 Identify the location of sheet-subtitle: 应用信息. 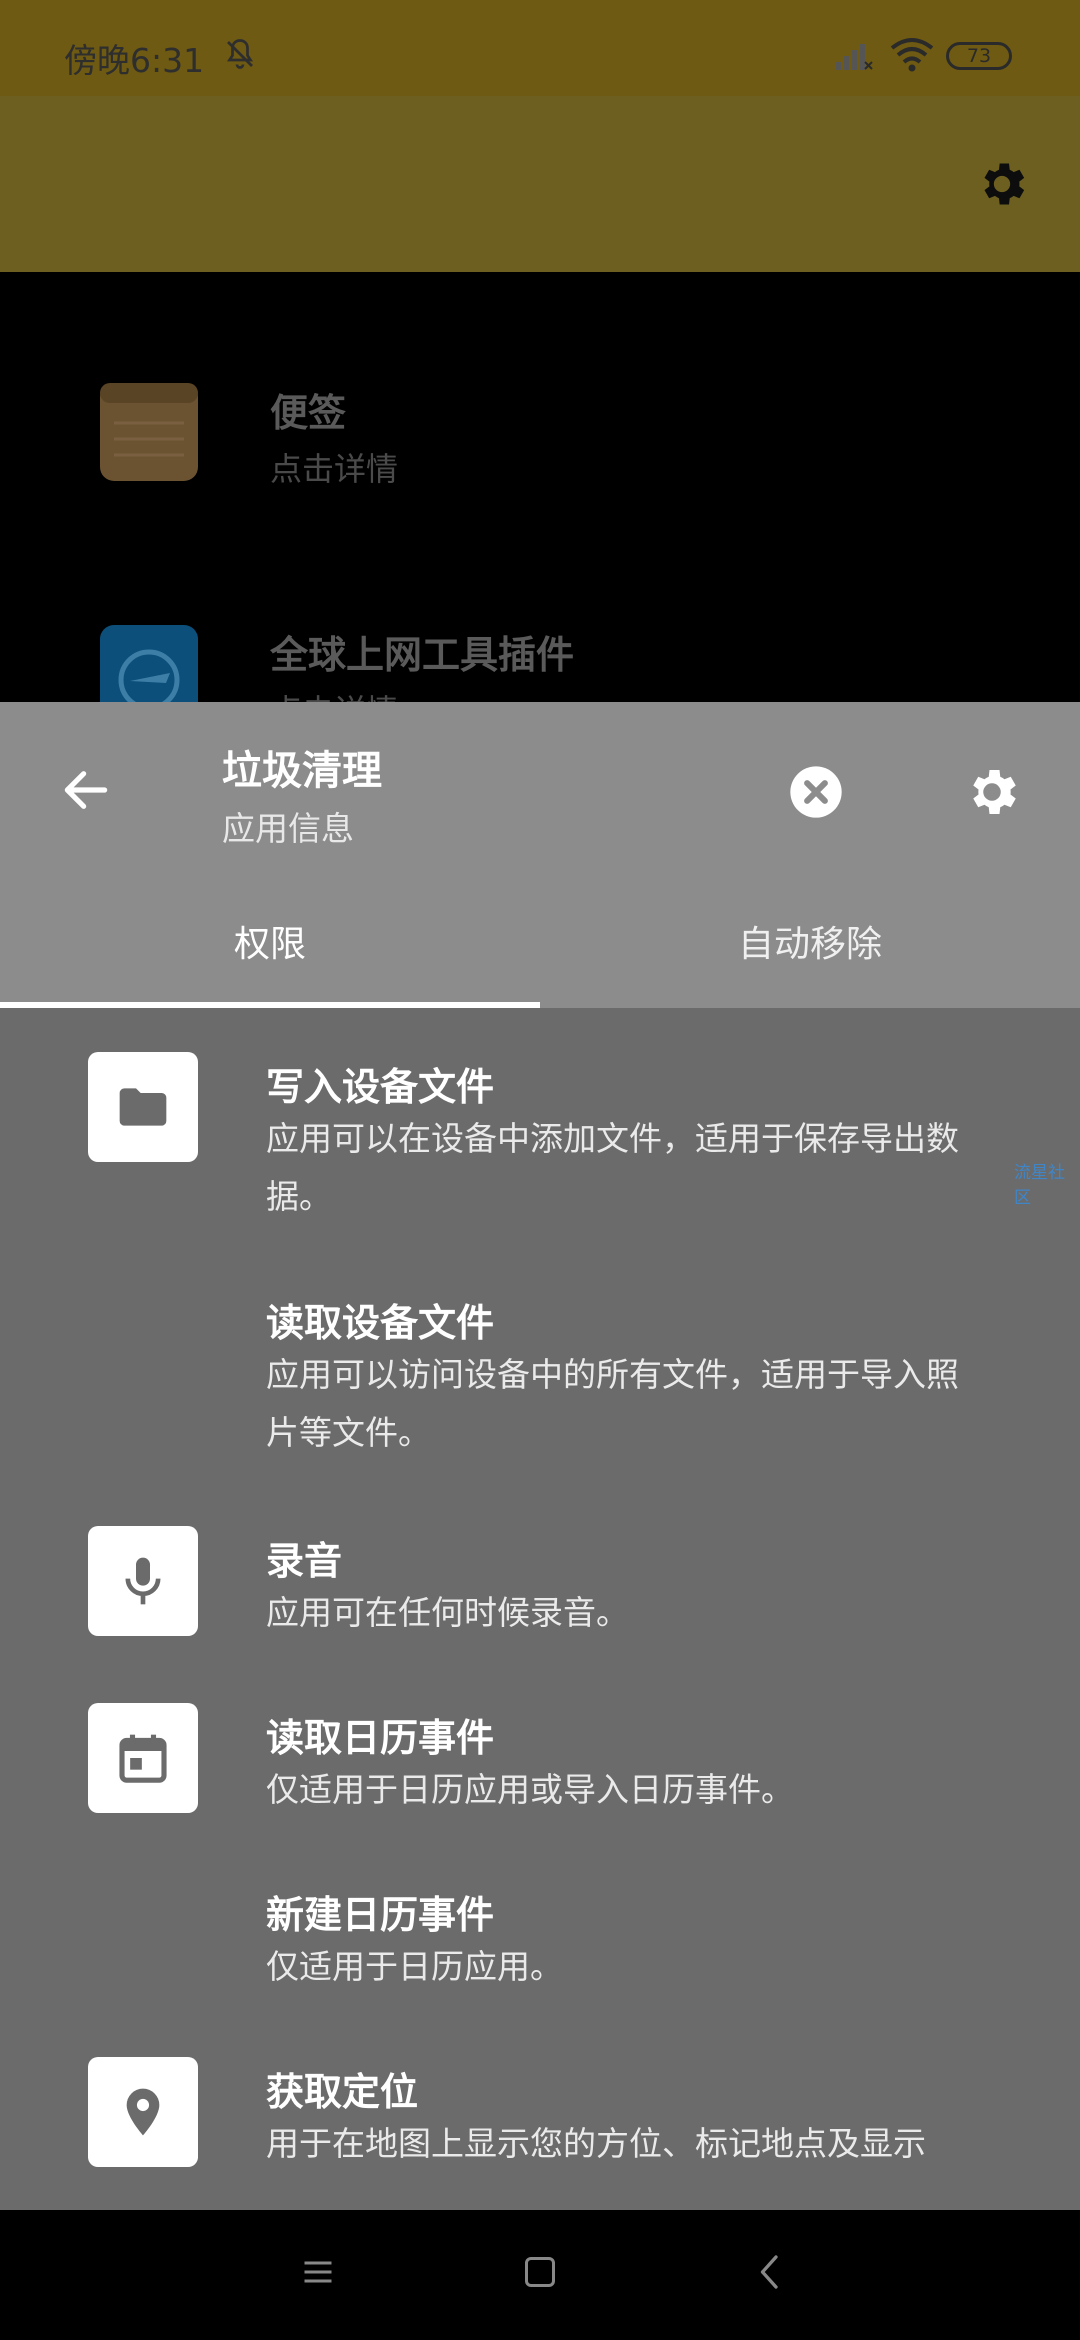
(288, 828).